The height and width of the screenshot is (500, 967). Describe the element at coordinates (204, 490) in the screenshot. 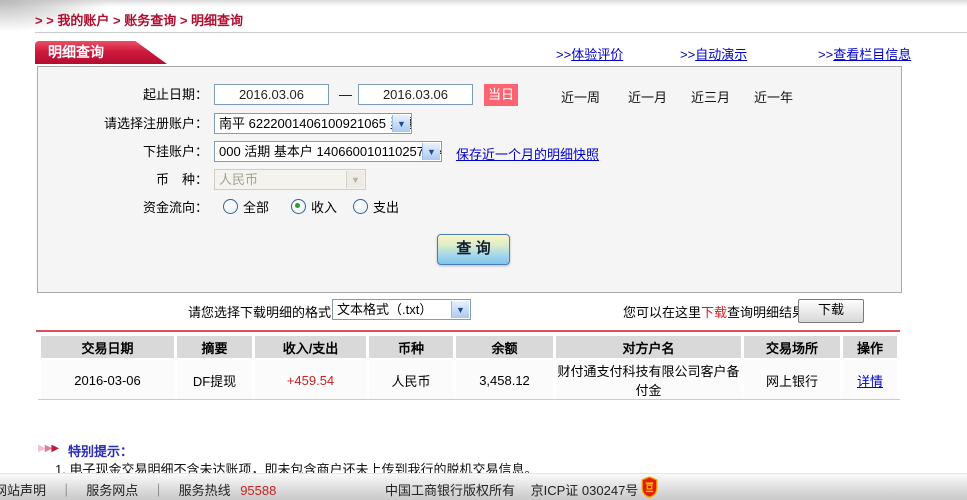

I see `hotline-label: 服务热线` at that location.